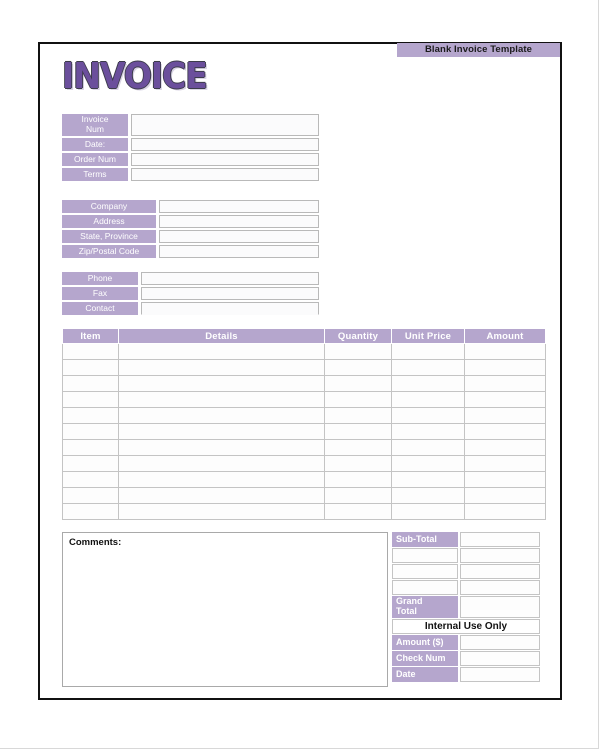 The width and height of the screenshot is (600, 750). I want to click on field-input-phone, so click(230, 278).